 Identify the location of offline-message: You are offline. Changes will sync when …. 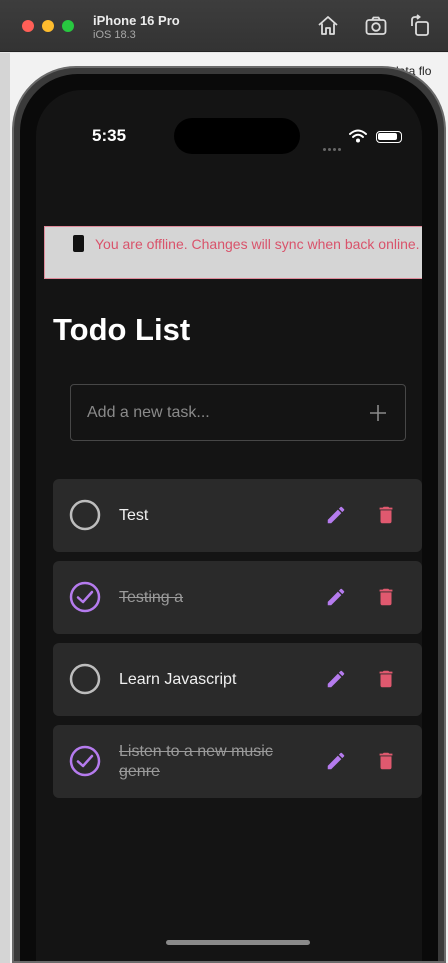
(257, 244).